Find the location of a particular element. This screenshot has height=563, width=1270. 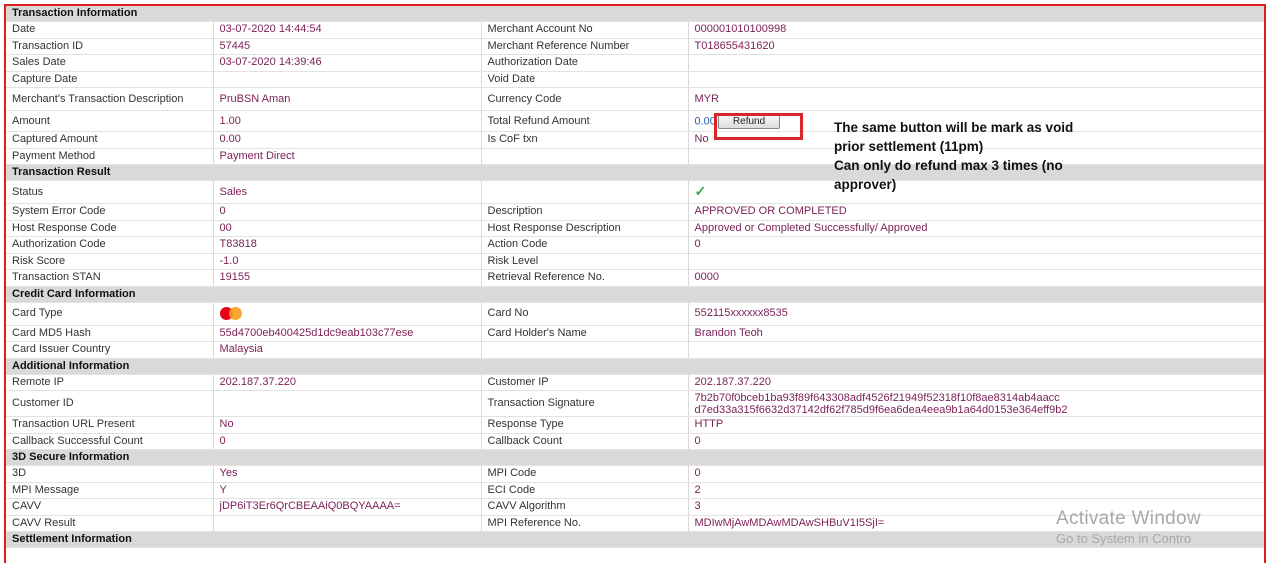

total-refund-value: 0.00 is located at coordinates (705, 120).